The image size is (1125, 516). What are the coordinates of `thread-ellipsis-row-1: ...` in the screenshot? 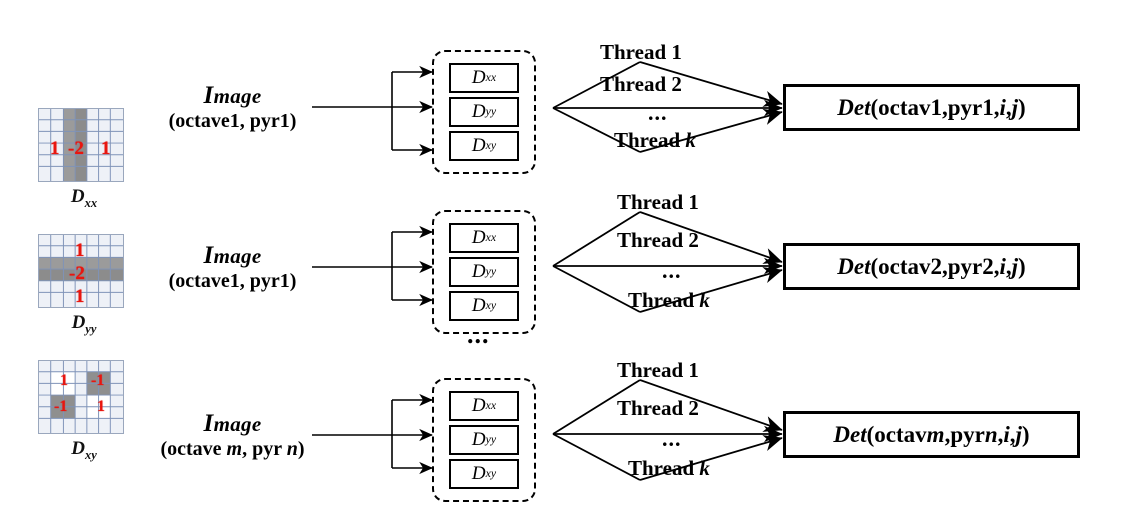 It's located at (658, 112).